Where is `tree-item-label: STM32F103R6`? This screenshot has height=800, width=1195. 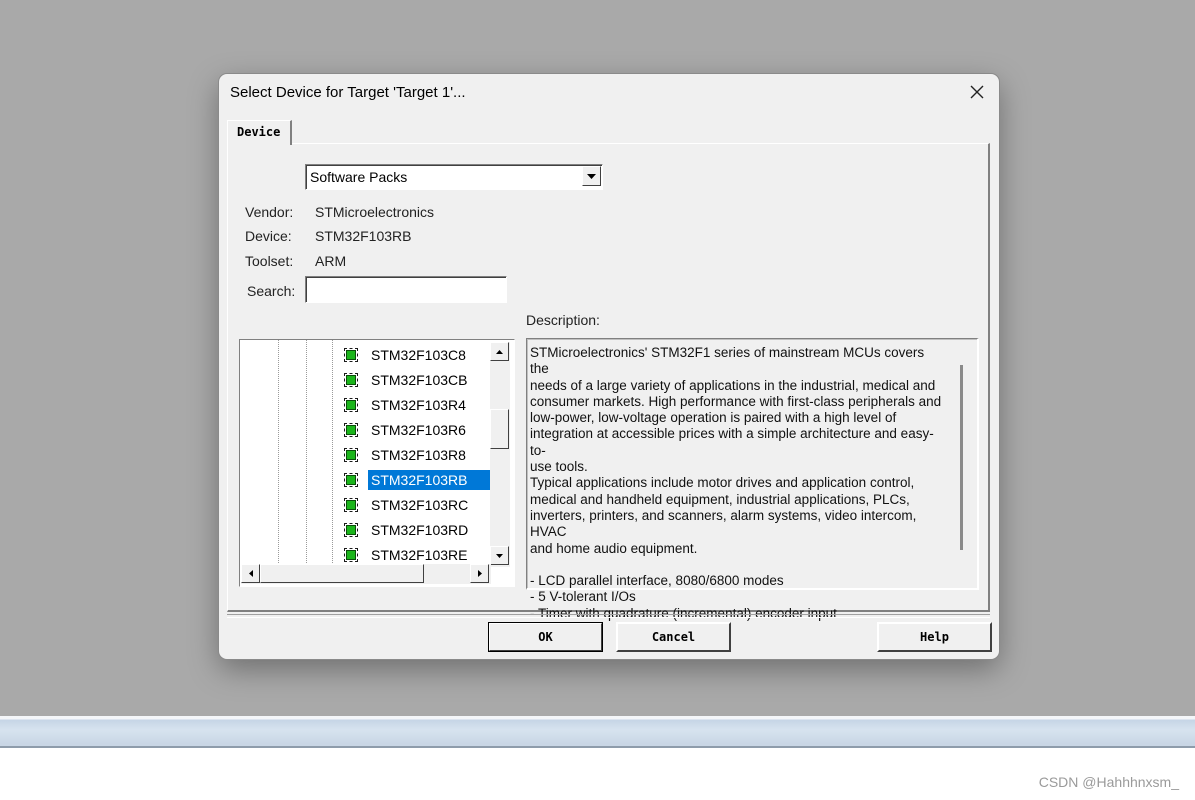
tree-item-label: STM32F103R6 is located at coordinates (418, 429).